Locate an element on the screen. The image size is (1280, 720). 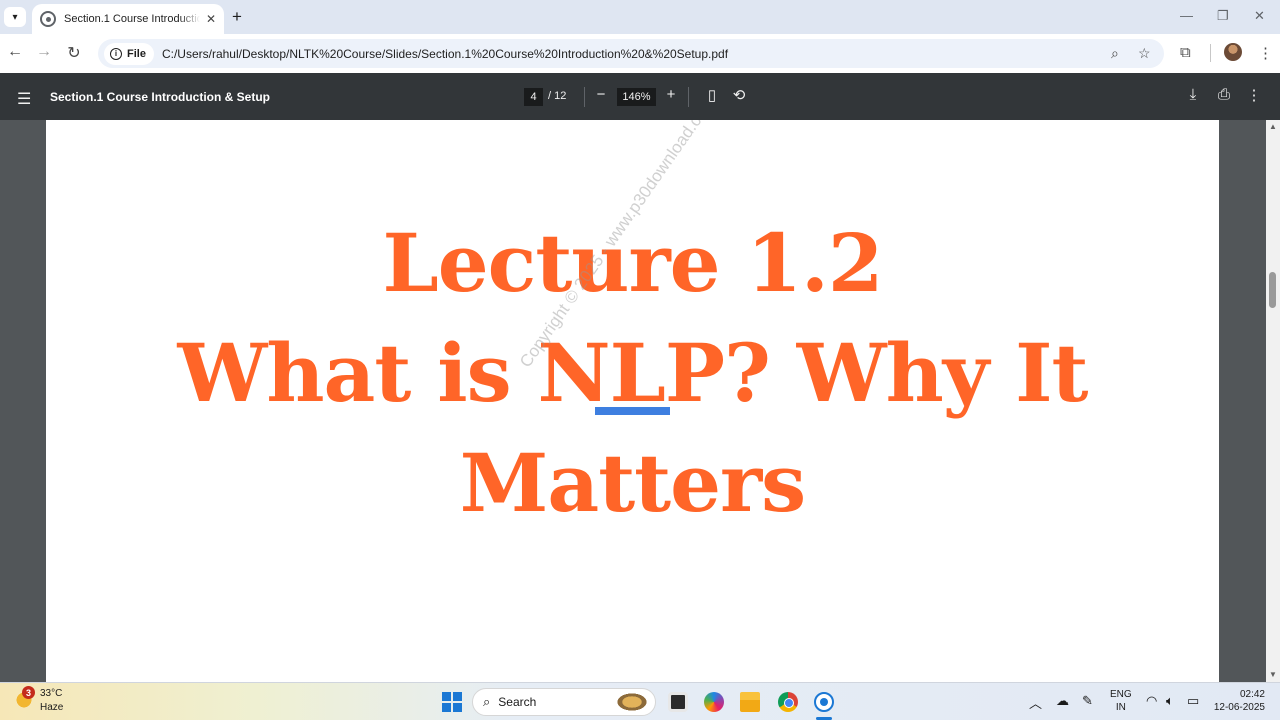
chrome-app-icon is located at coordinates (788, 702).